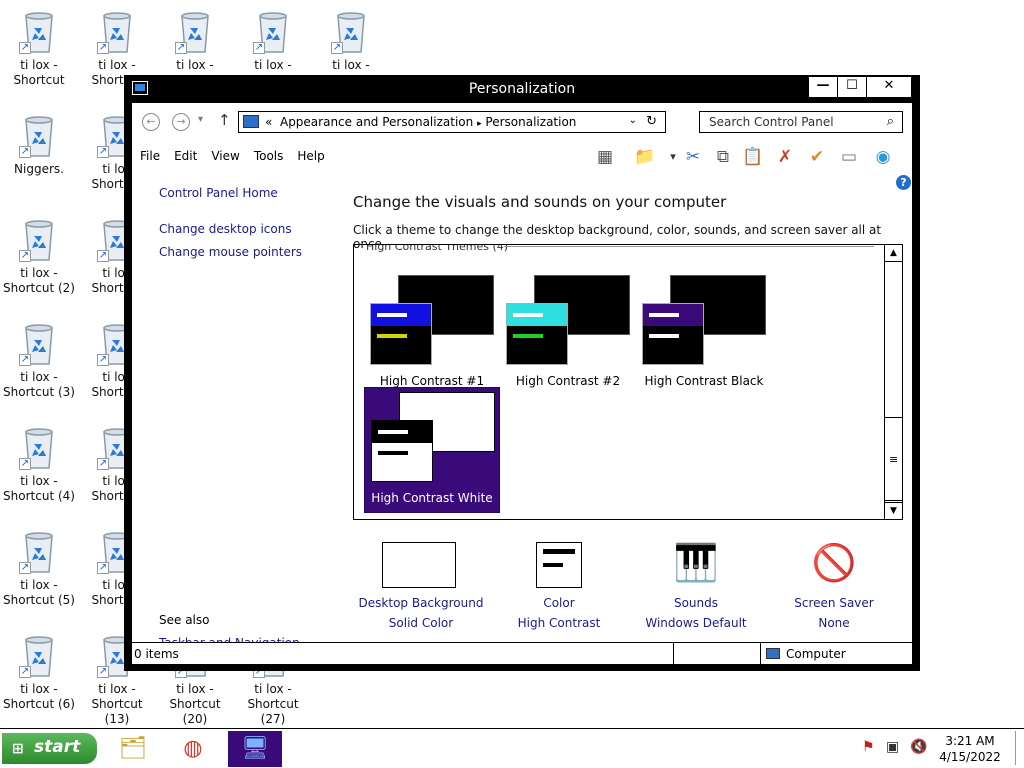 The width and height of the screenshot is (1024, 768). Describe the element at coordinates (849, 157) in the screenshot. I see `properties-icon: ▭` at that location.